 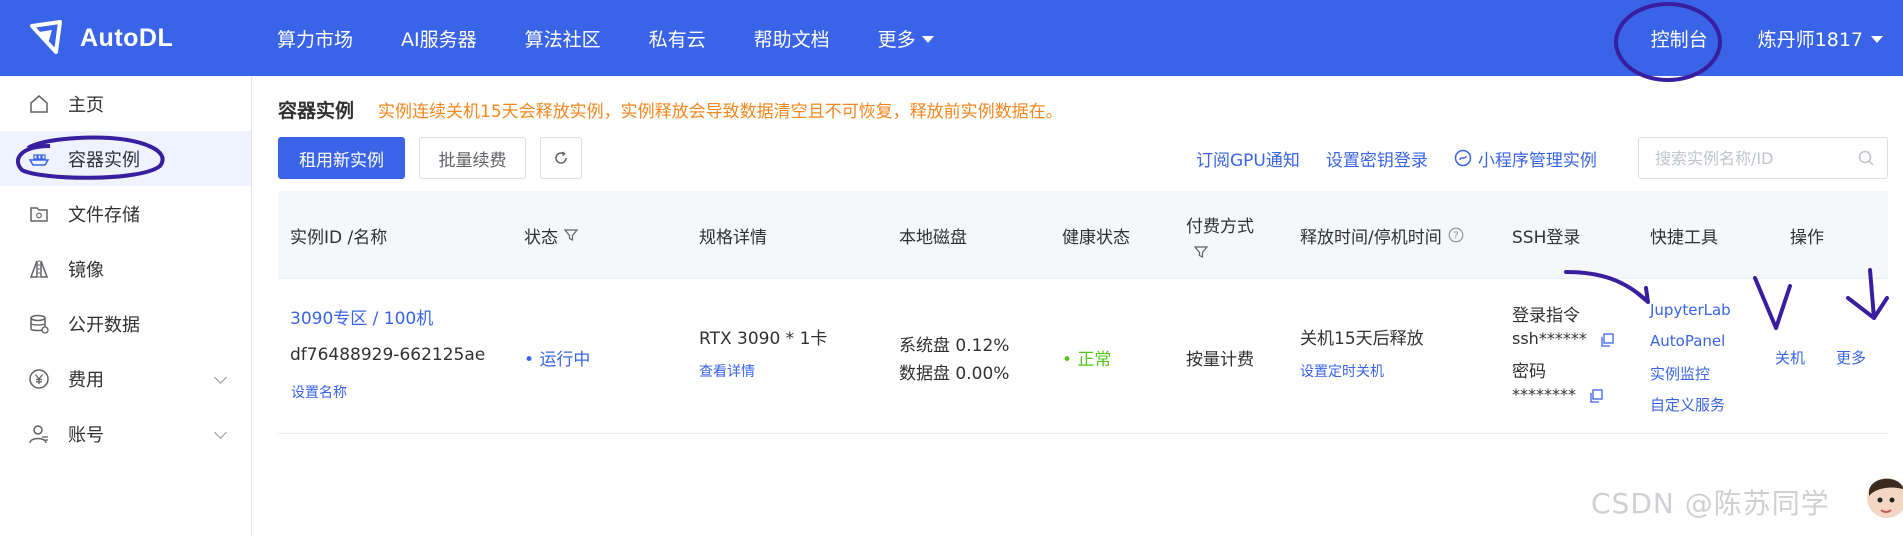 I want to click on ssh-password: ********, so click(x=1557, y=394).